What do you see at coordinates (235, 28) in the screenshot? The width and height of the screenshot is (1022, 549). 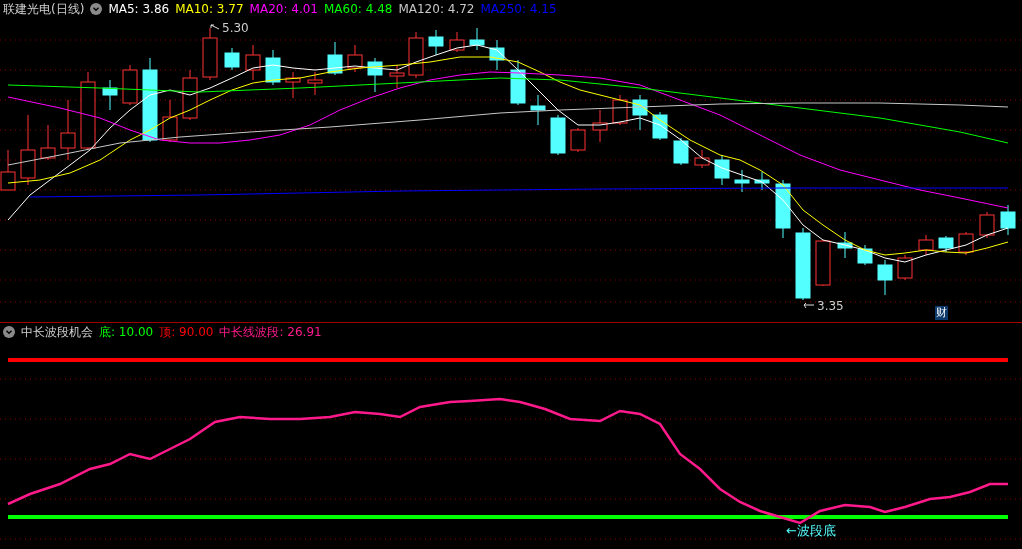 I see `high-price-label: 5.30` at bounding box center [235, 28].